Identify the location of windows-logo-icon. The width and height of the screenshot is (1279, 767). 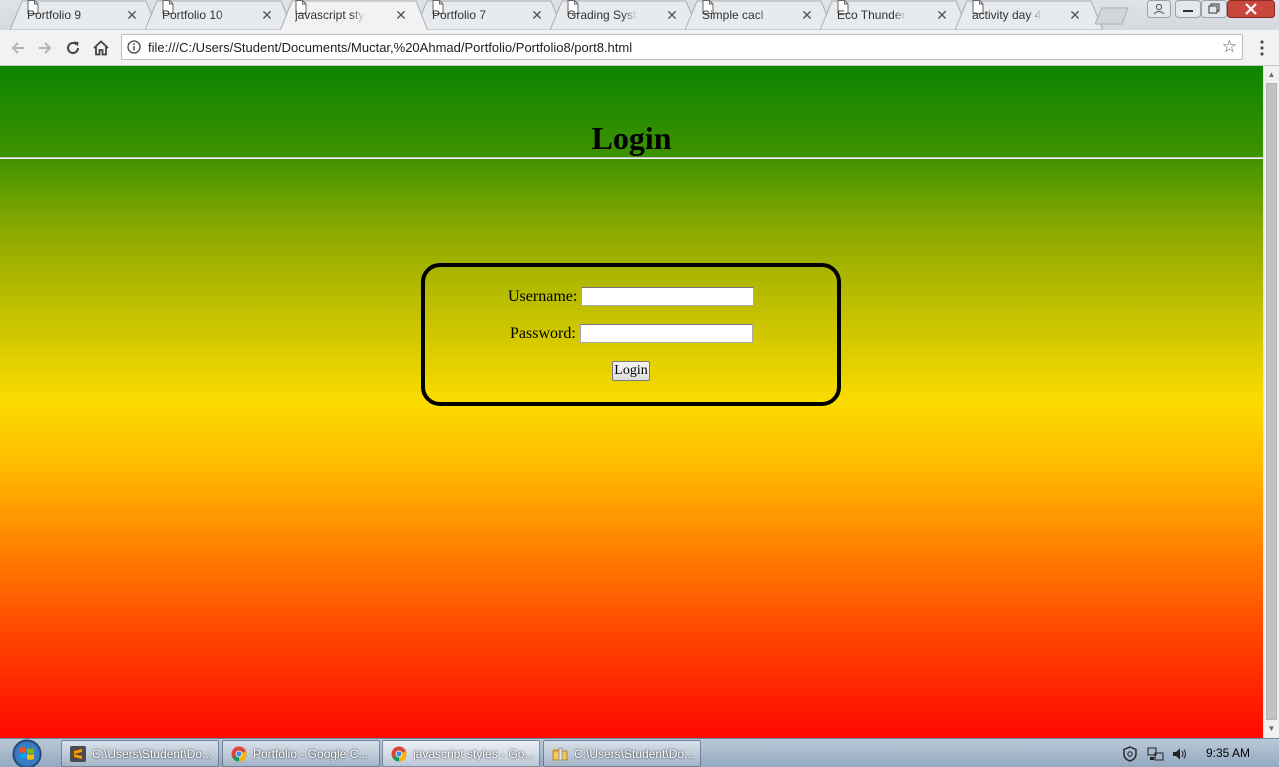
(27, 753).